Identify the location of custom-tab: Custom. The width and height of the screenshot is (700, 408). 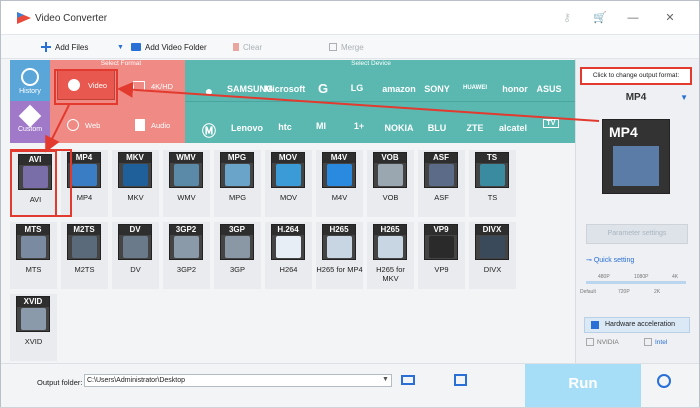
(30, 122).